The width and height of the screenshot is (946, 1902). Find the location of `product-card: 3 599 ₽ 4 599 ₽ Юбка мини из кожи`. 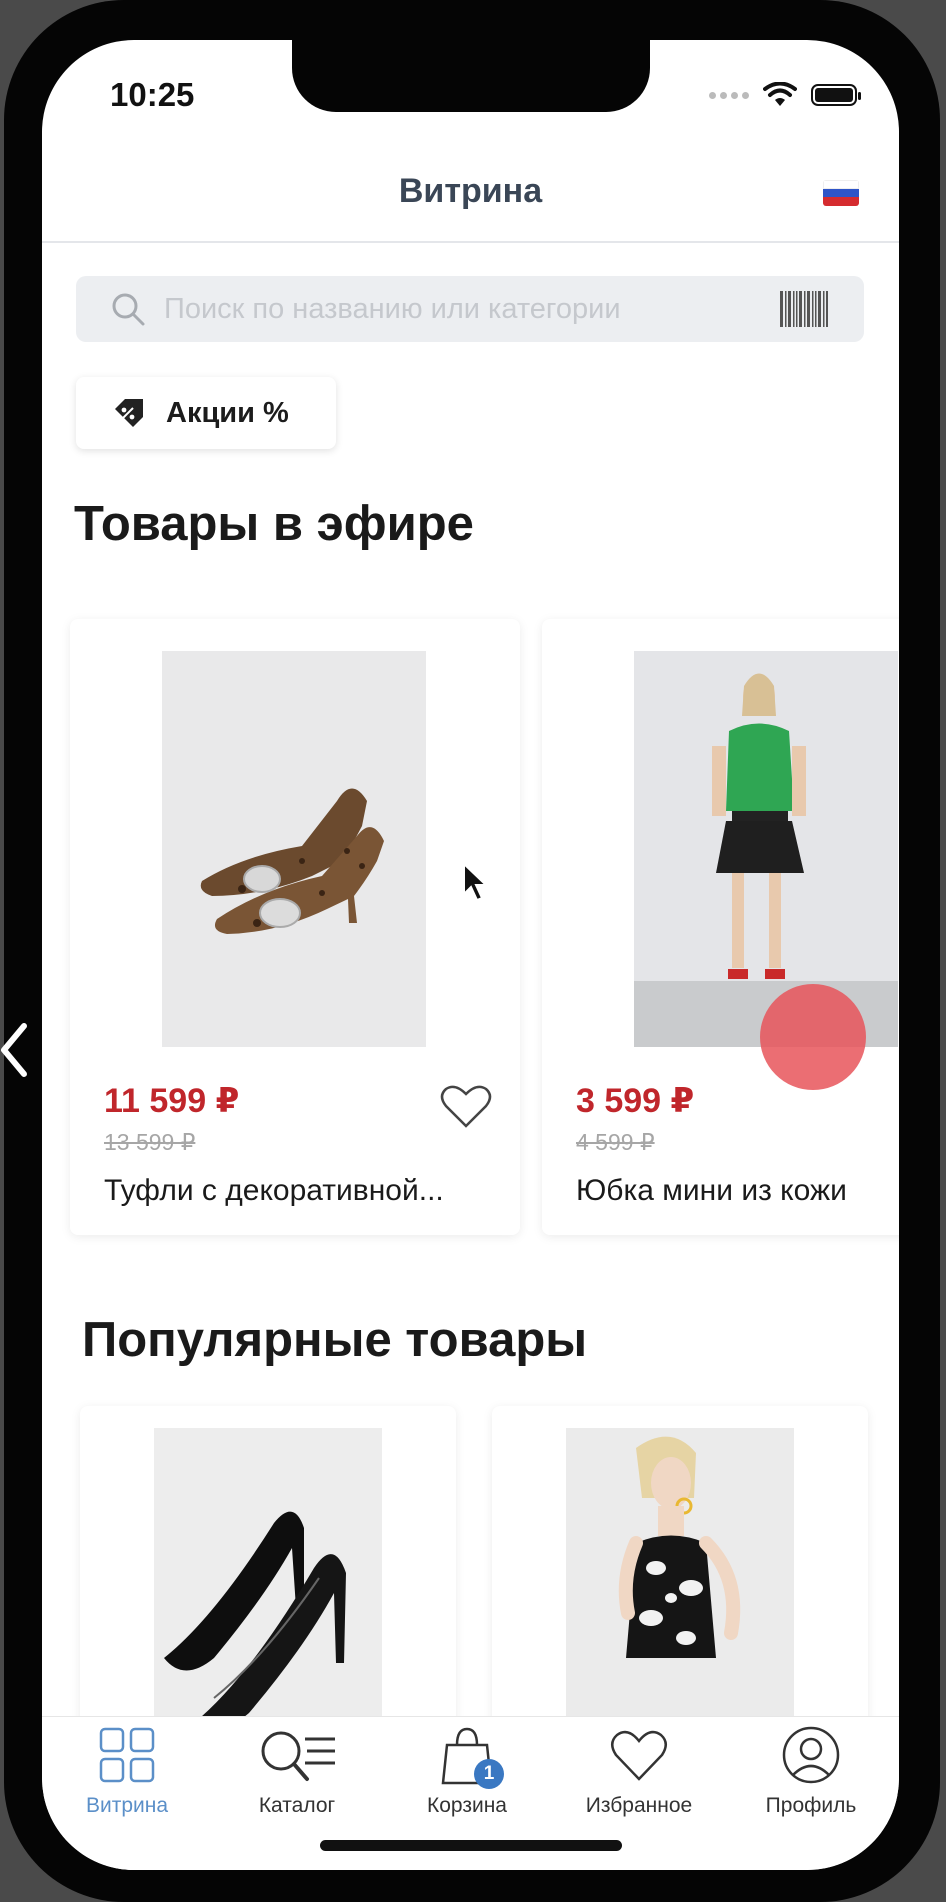

product-card: 3 599 ₽ 4 599 ₽ Юбка мини из кожи is located at coordinates (720, 927).